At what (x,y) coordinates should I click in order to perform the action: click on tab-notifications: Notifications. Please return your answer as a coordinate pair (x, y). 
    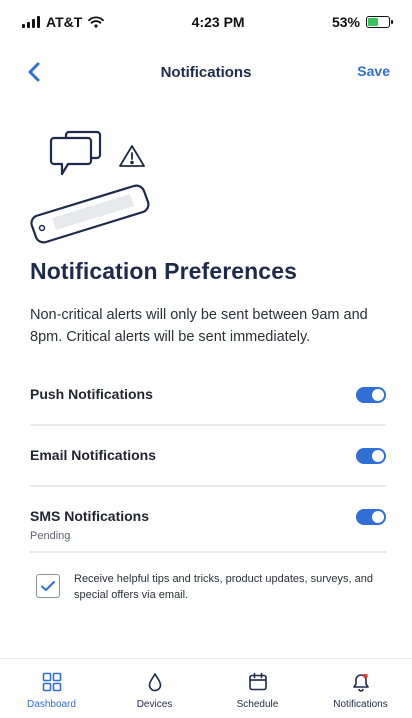
    Looking at the image, I should click on (360, 688).